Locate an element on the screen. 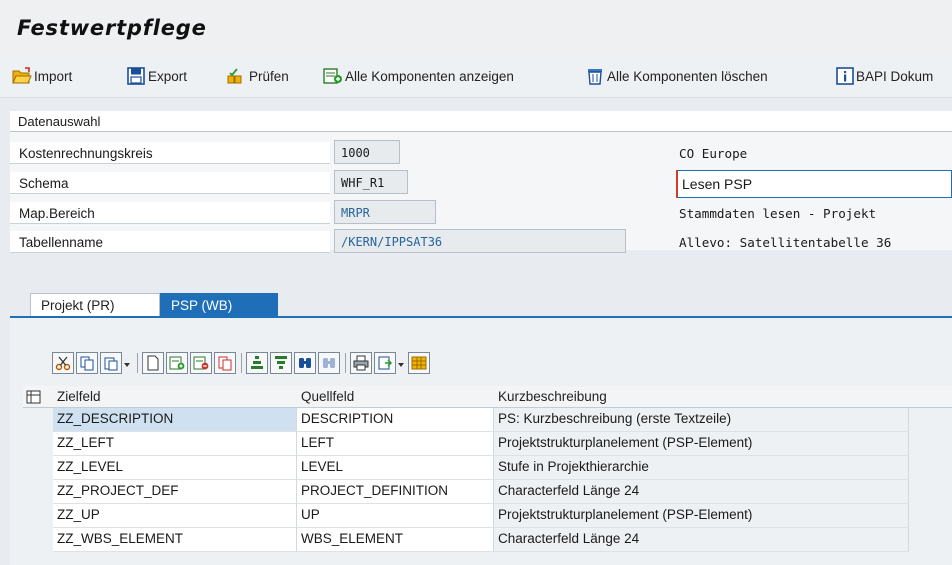 This screenshot has height=565, width=952. cell-quellfeld: PROJECT_DEFINITION is located at coordinates (395, 492).